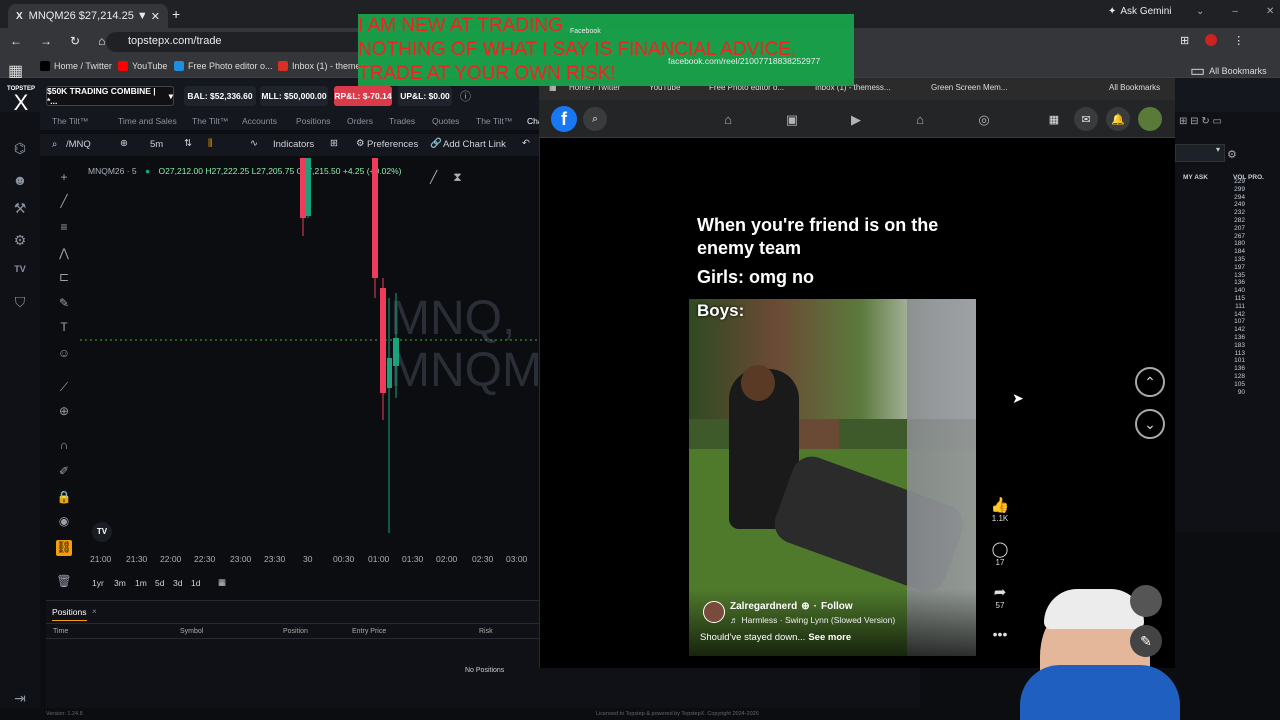 The height and width of the screenshot is (720, 1280). Describe the element at coordinates (147, 121) in the screenshot. I see `workspace-tab: Time and Sales` at that location.